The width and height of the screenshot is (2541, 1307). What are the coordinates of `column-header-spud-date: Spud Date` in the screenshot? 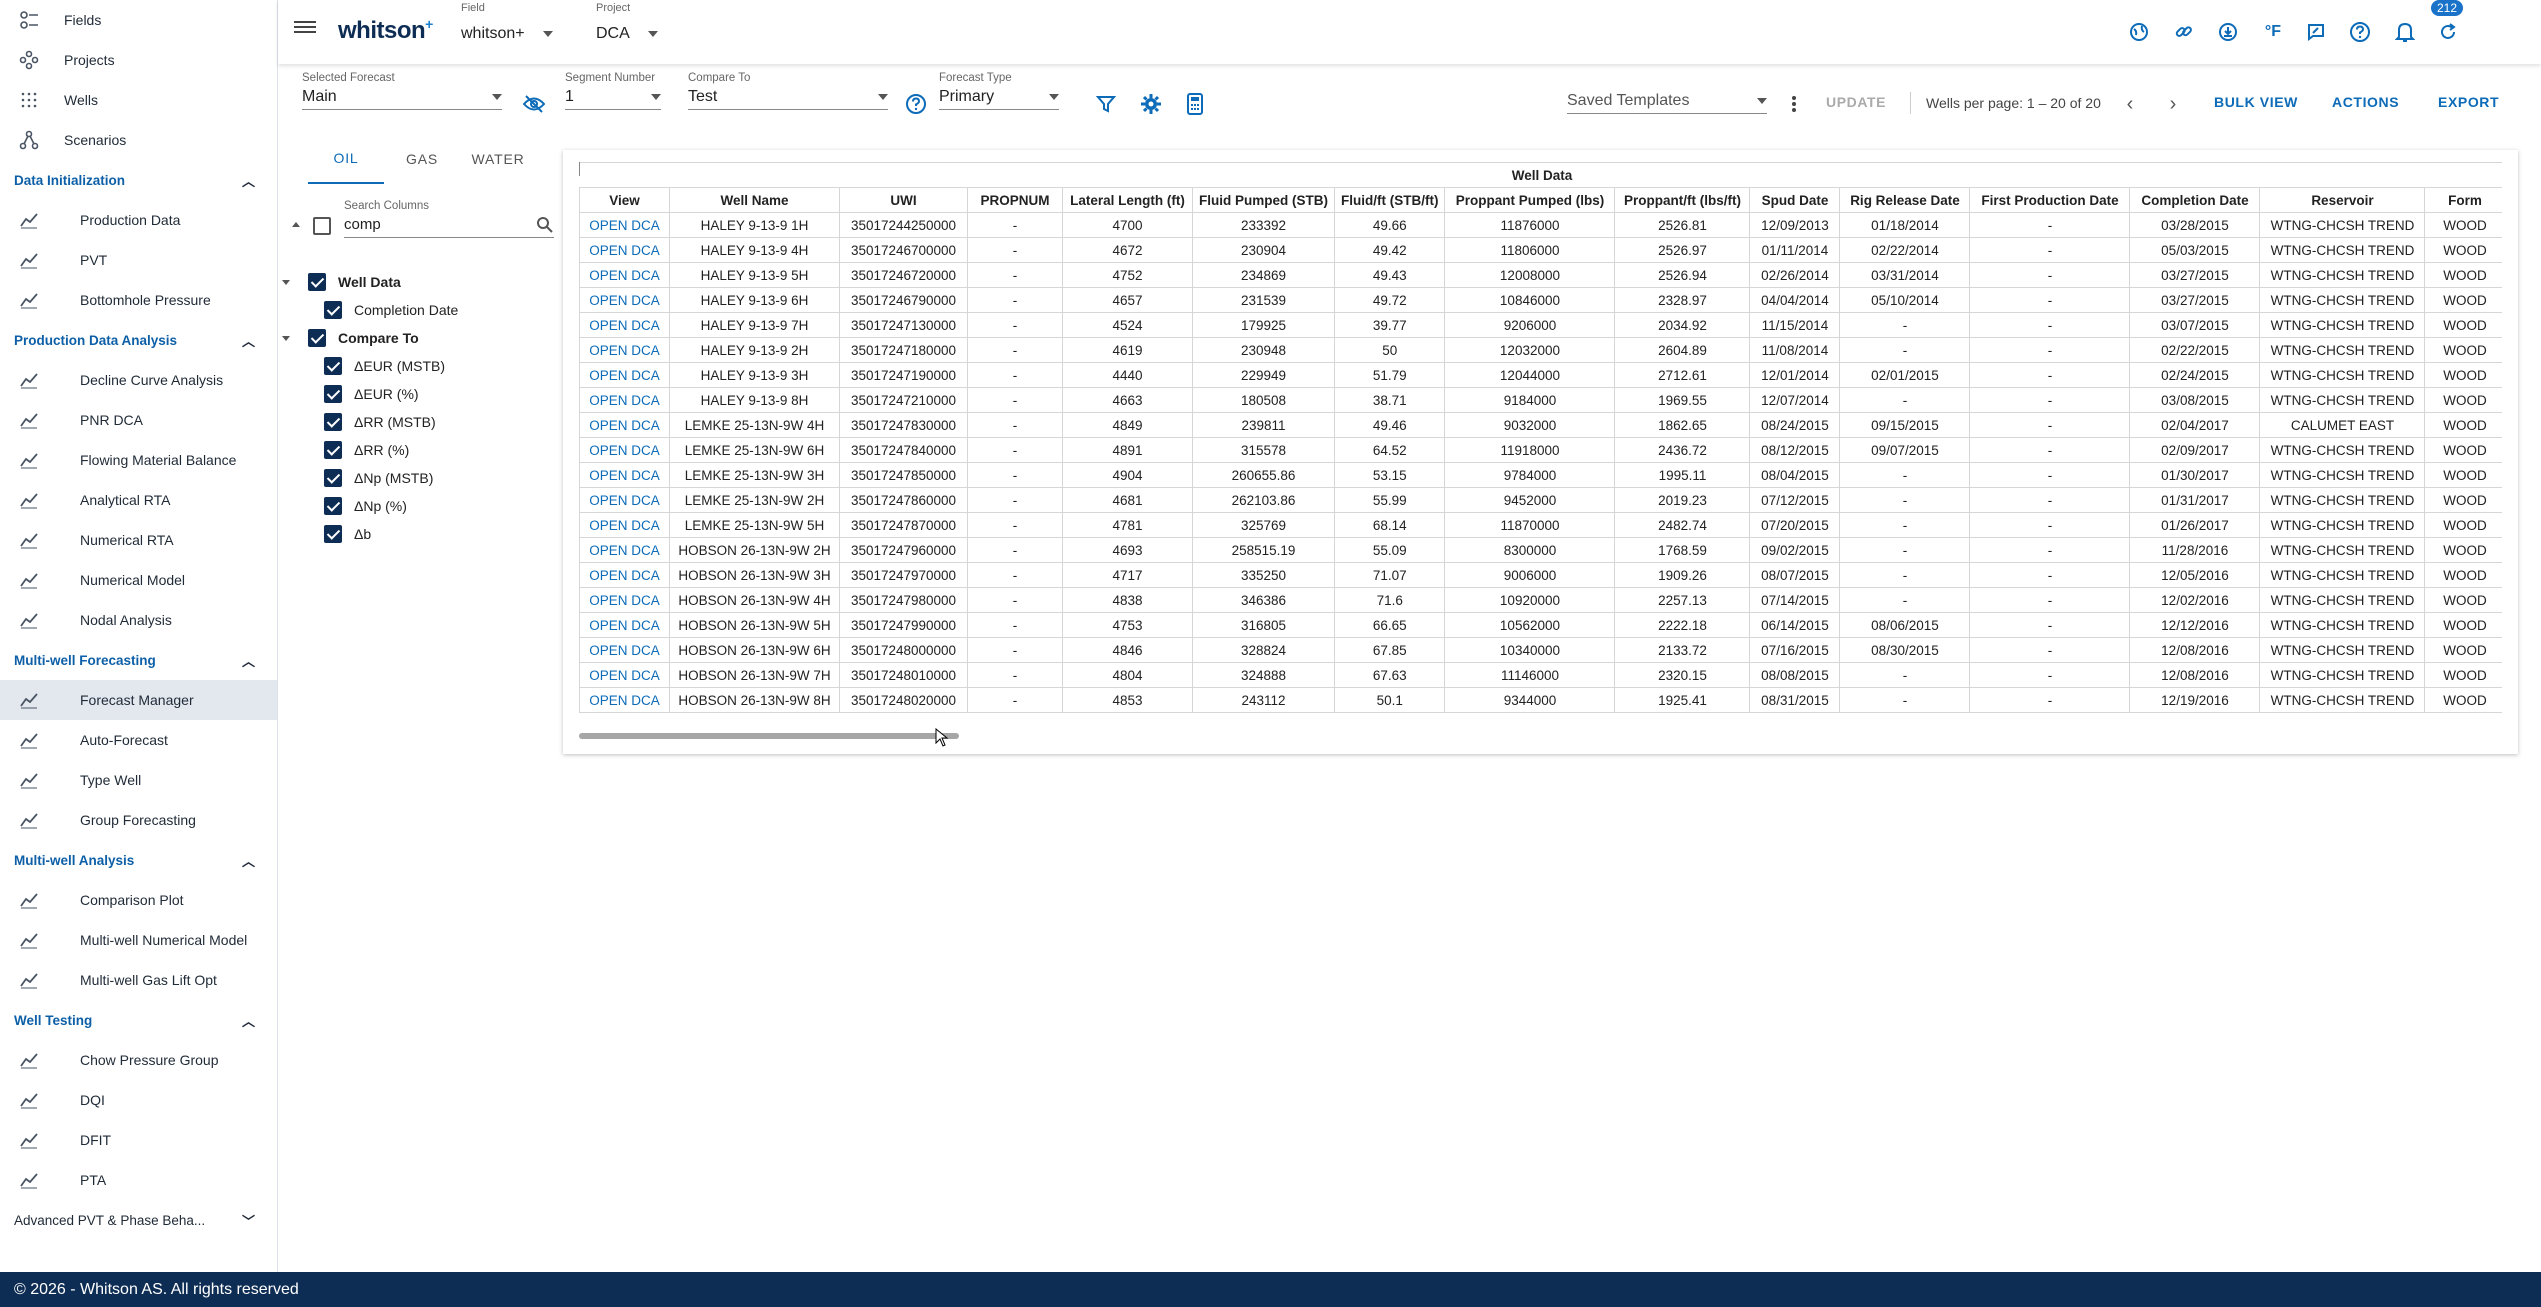 It's located at (1795, 200).